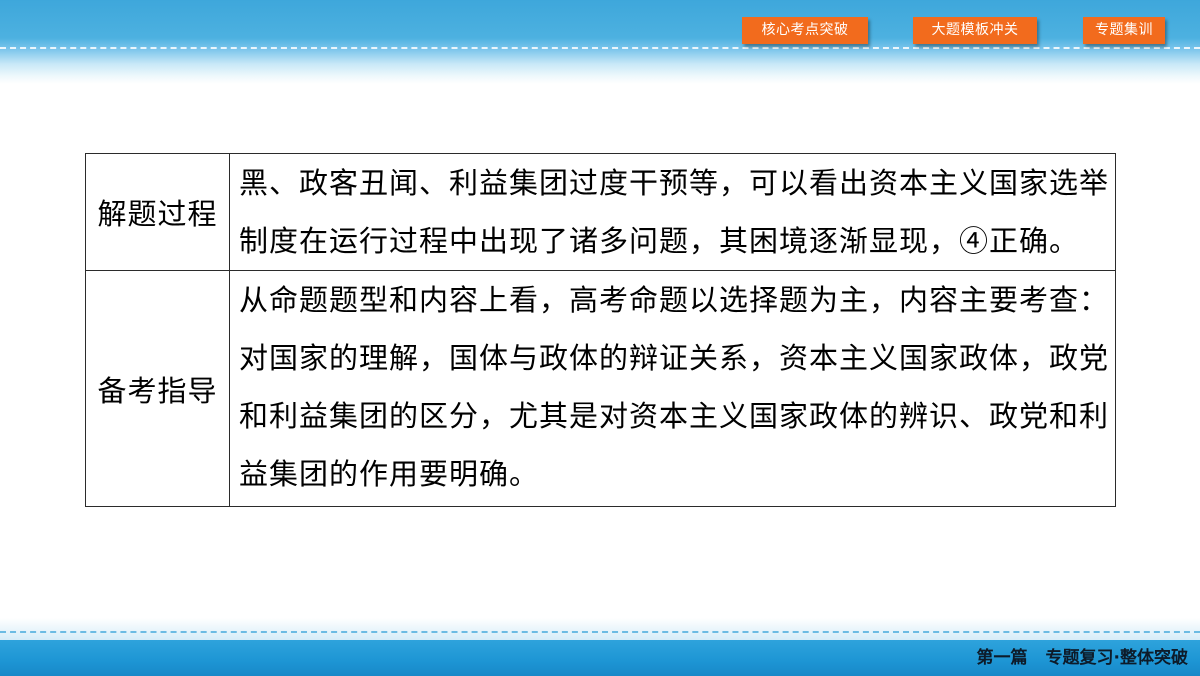  I want to click on row-label-solution-process: 解题过程, so click(157, 212).